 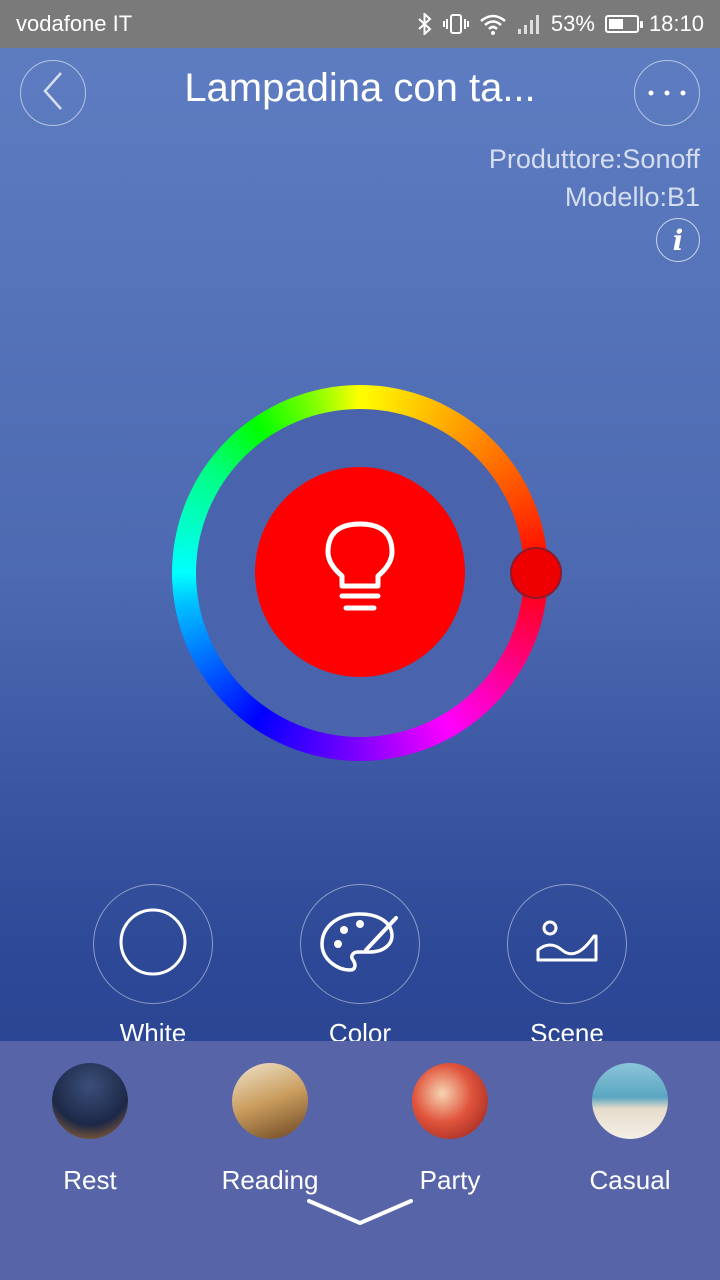 I want to click on carrier-name: vodafone IT, so click(x=74, y=23).